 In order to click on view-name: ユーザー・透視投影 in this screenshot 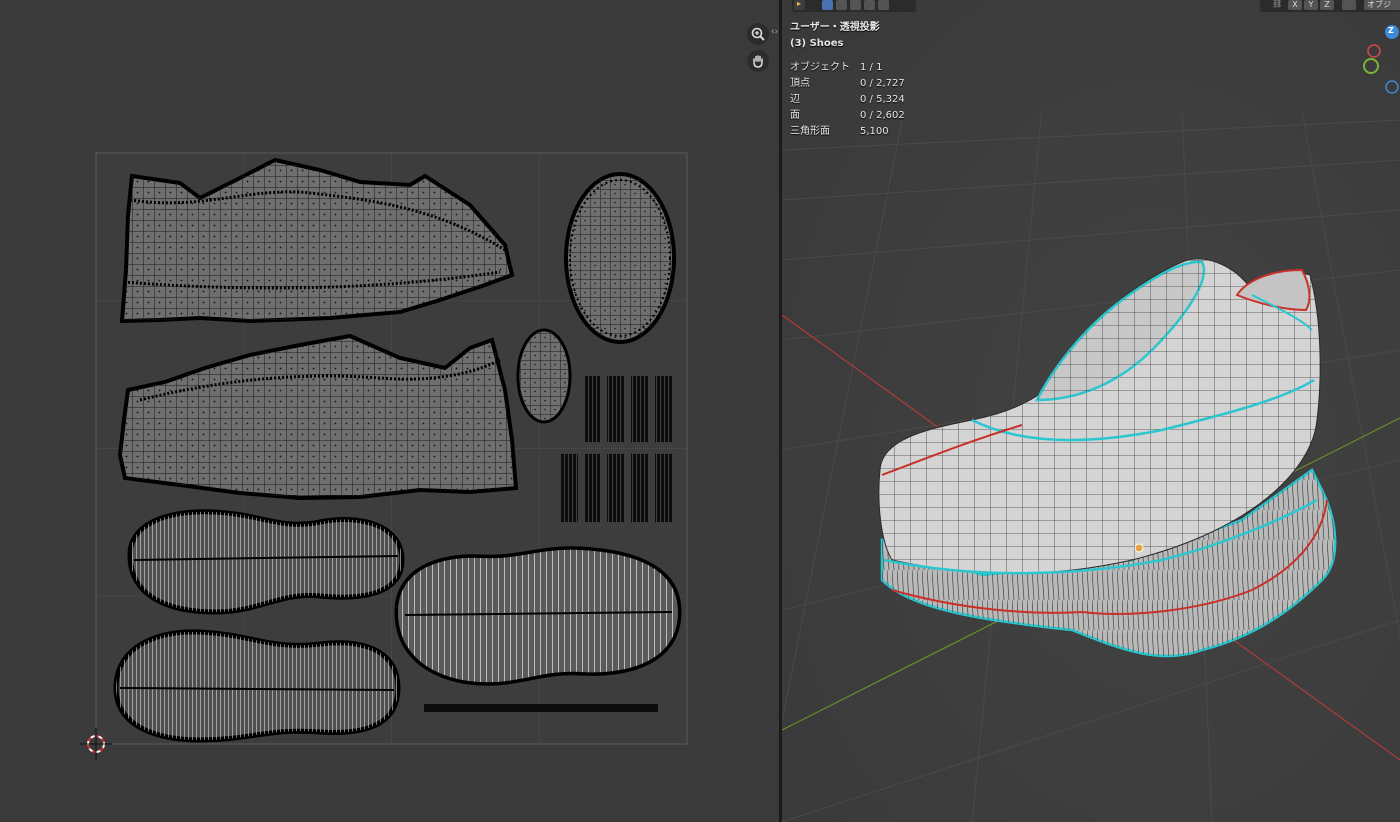, I will do `click(835, 27)`.